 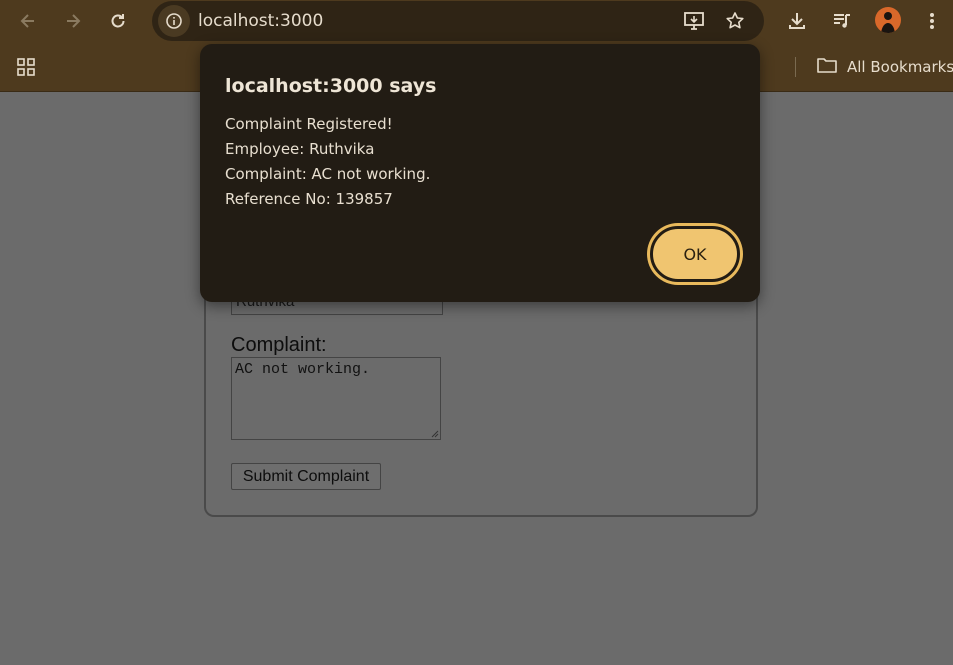 I want to click on arrow-left-icon, so click(x=27, y=21).